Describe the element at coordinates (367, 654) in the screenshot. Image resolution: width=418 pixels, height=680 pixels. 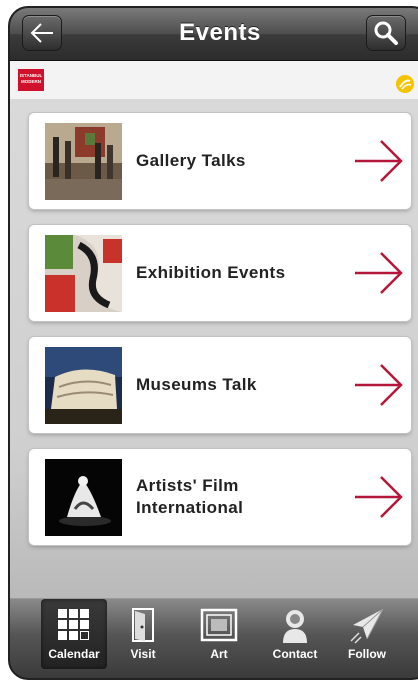
I see `tab-label: Follow` at that location.